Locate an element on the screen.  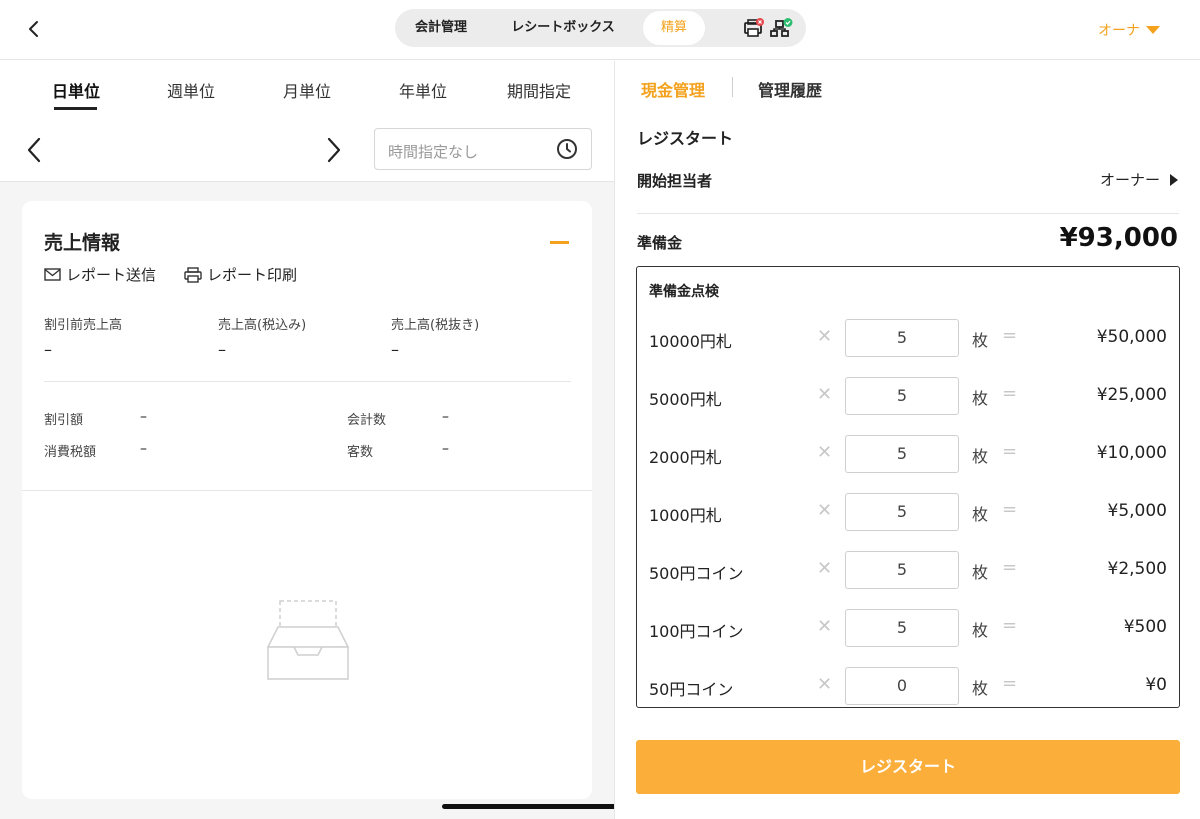
register-start-heading: レジスタート is located at coordinates (685, 138).